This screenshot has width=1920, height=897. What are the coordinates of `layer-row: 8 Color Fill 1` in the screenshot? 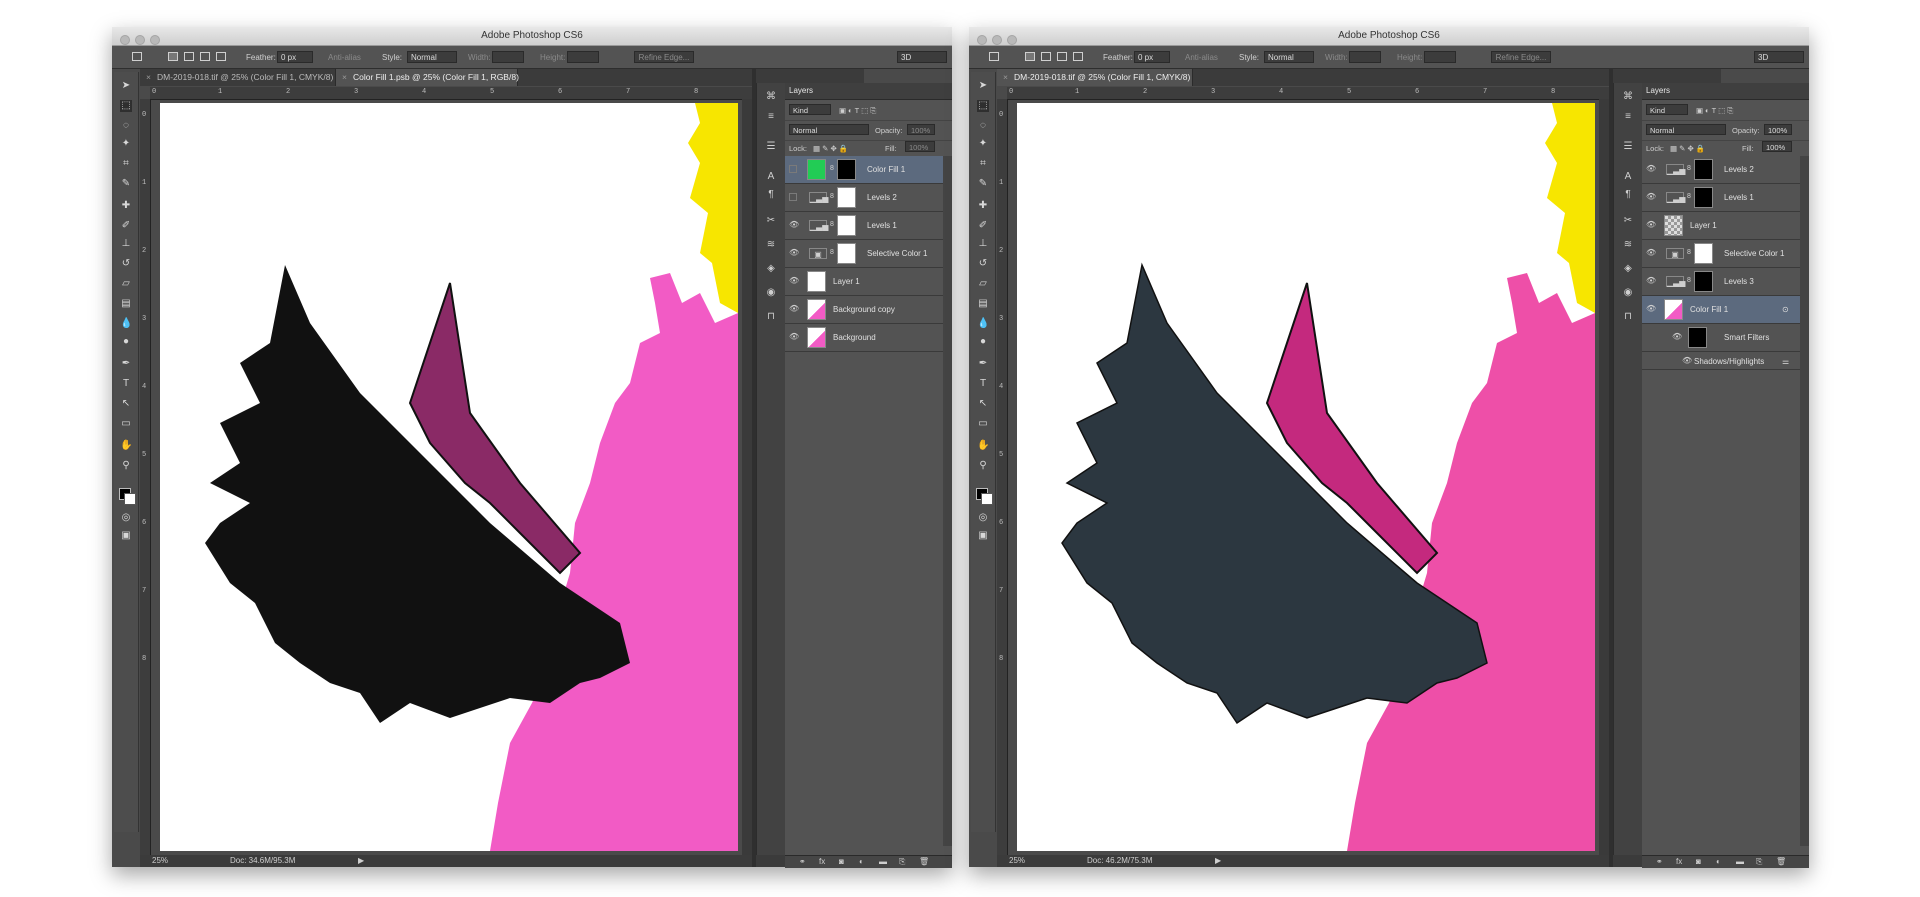 It's located at (864, 170).